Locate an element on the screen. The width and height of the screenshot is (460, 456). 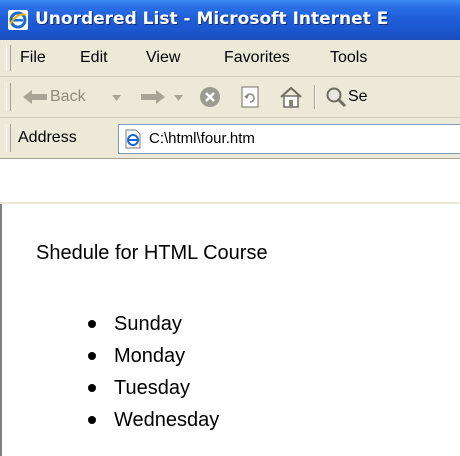
list-item-label: Monday is located at coordinates (150, 356).